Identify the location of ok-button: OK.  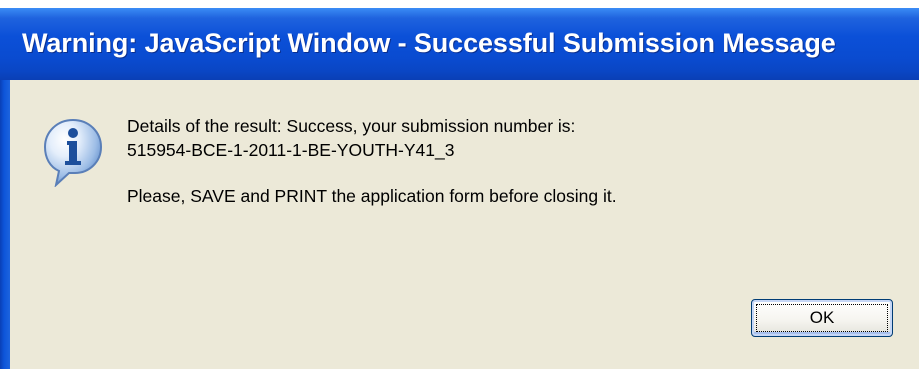
(822, 318).